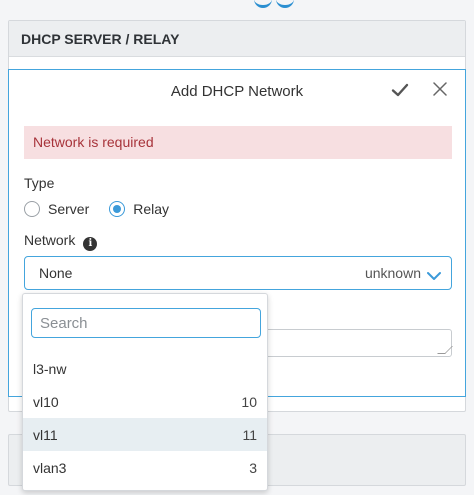  Describe the element at coordinates (253, 467) in the screenshot. I see `option-count: 3` at that location.